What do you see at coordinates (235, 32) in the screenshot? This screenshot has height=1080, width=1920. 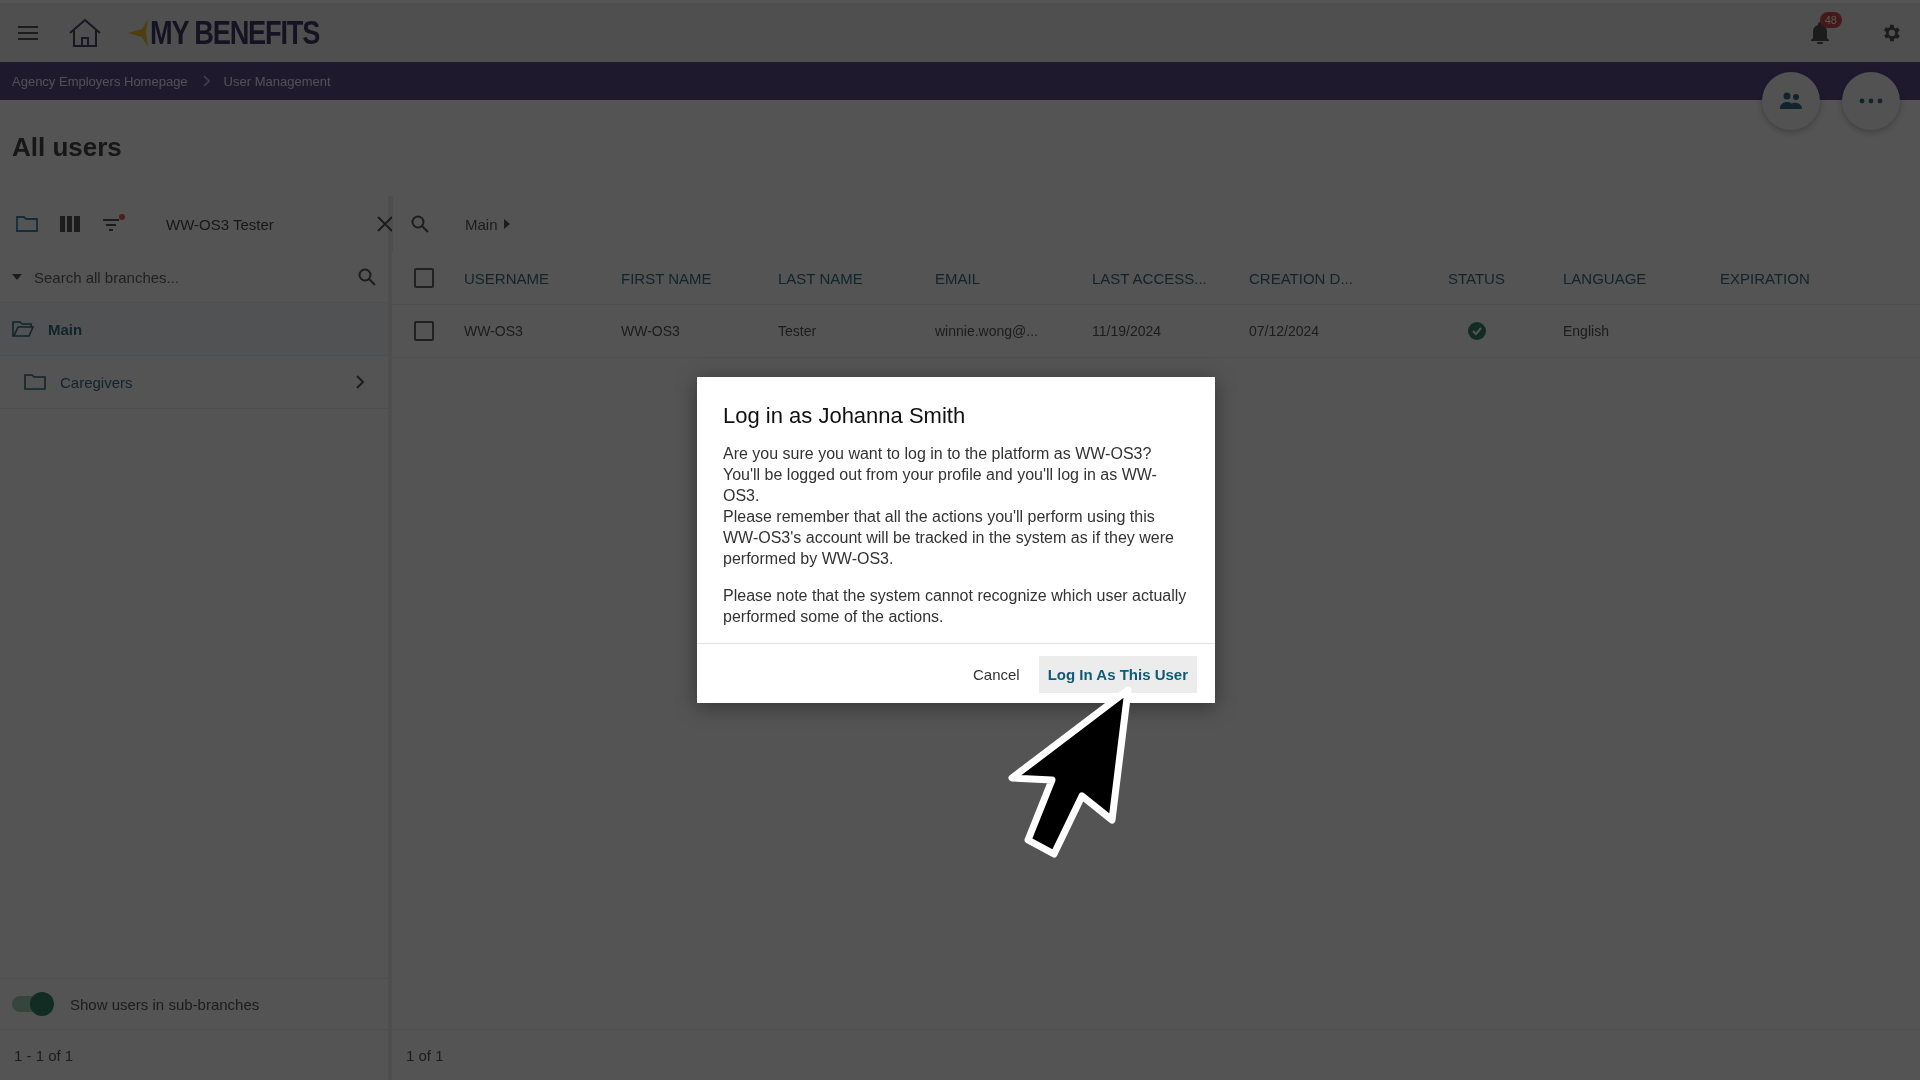 I see `logo: MY BENEFITS` at bounding box center [235, 32].